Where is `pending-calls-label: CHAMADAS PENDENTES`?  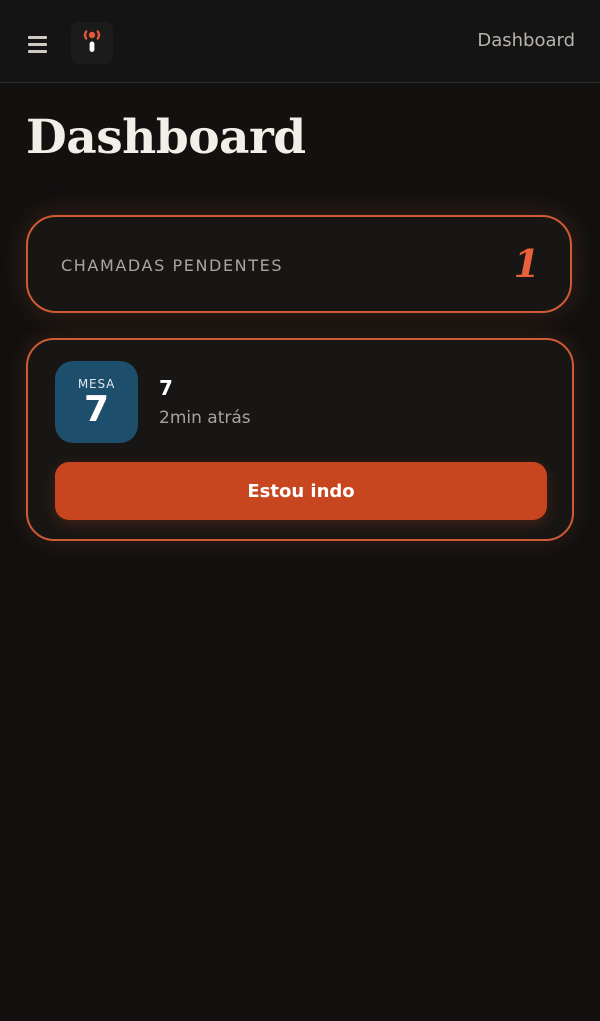 pending-calls-label: CHAMADAS PENDENTES is located at coordinates (172, 265).